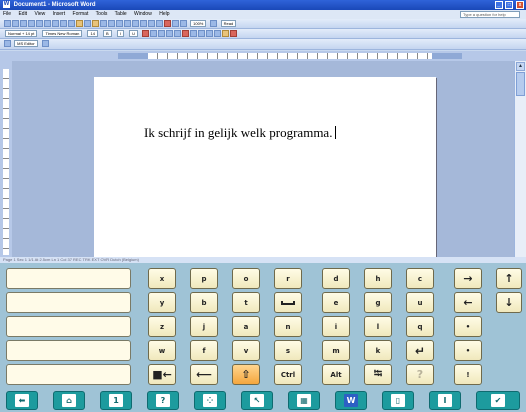 The image size is (526, 412). What do you see at coordinates (378, 326) in the screenshot?
I see `key-l: l` at bounding box center [378, 326].